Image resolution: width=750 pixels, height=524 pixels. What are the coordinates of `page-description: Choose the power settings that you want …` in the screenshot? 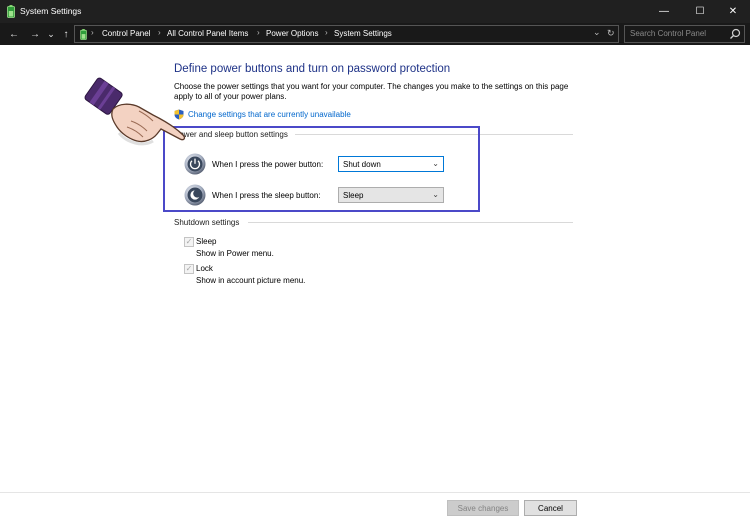 It's located at (371, 91).